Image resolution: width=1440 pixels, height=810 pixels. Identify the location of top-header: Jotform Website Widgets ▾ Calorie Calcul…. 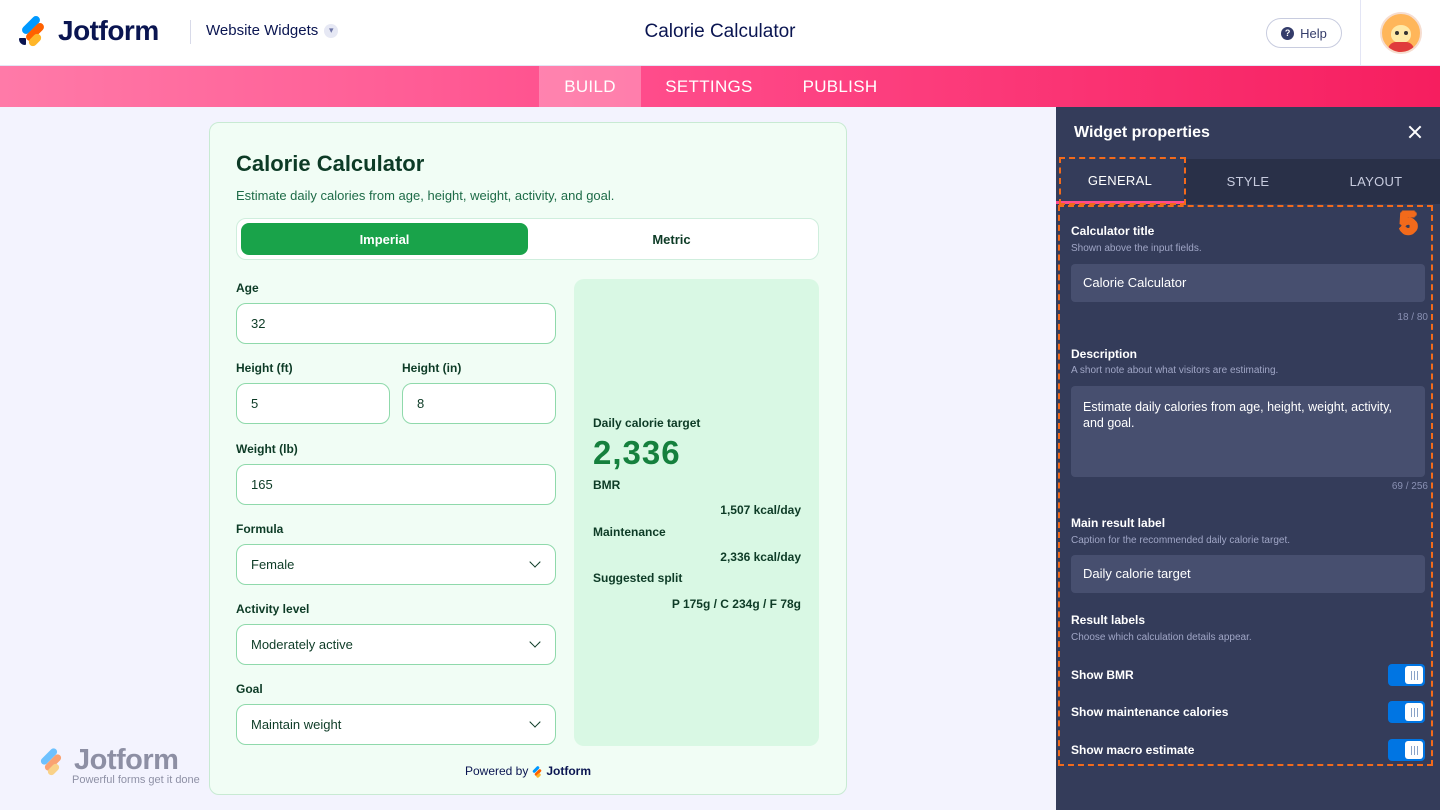
(720, 33).